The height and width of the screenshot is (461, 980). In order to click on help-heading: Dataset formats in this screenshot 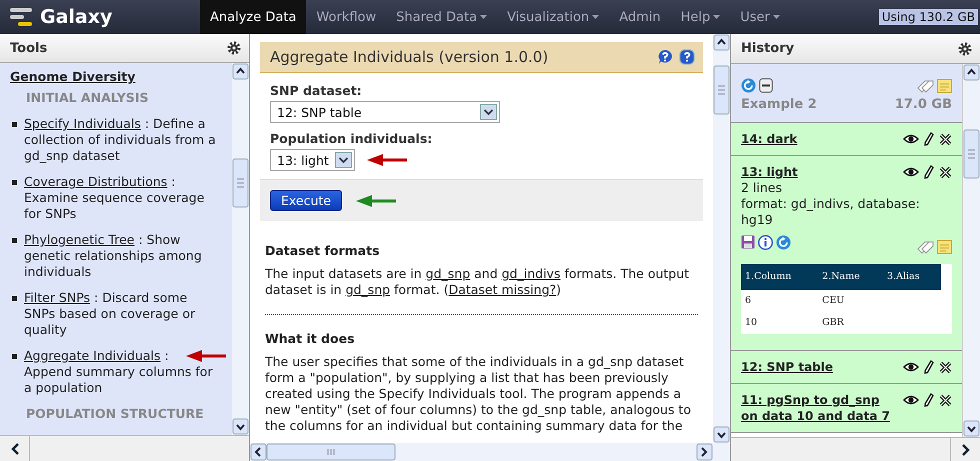, I will do `click(323, 251)`.